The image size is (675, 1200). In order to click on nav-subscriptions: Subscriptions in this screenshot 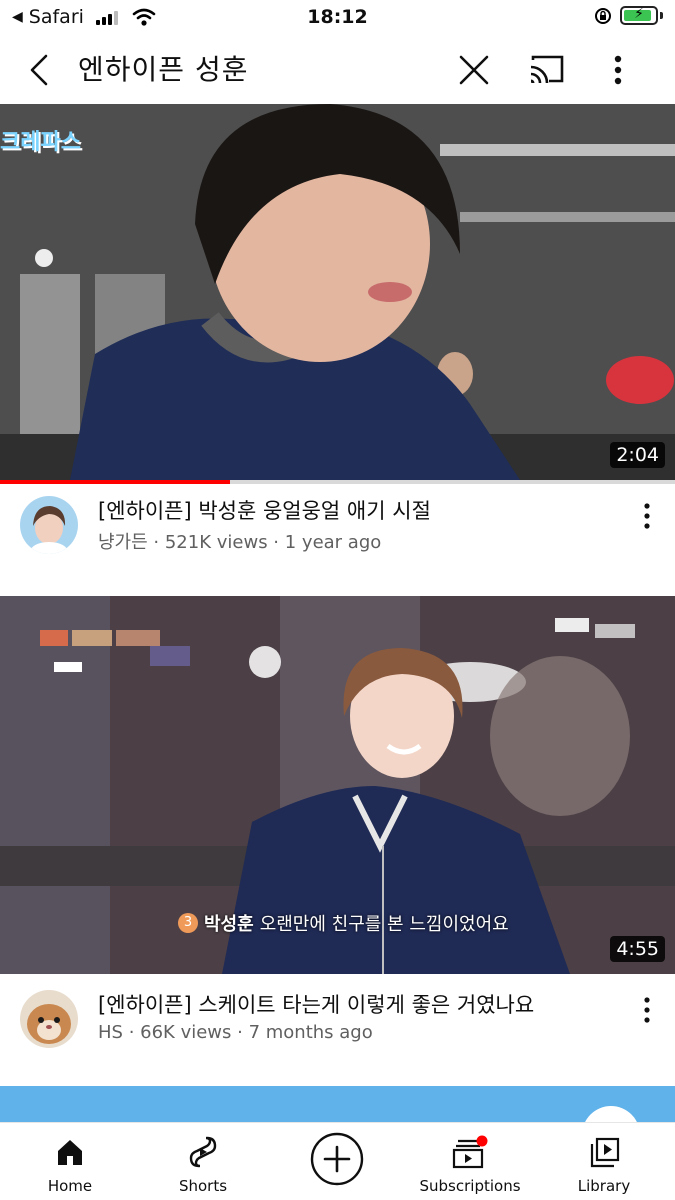, I will do `click(470, 1161)`.